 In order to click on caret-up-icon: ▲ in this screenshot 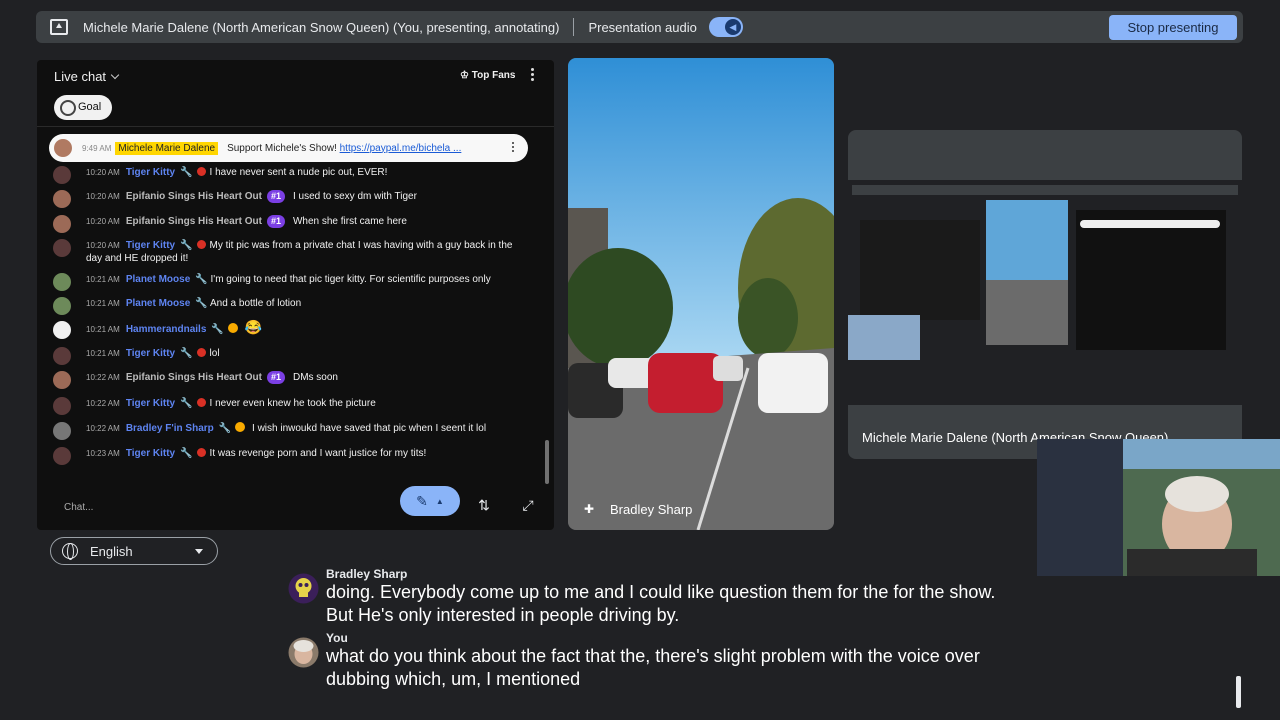, I will do `click(439, 501)`.